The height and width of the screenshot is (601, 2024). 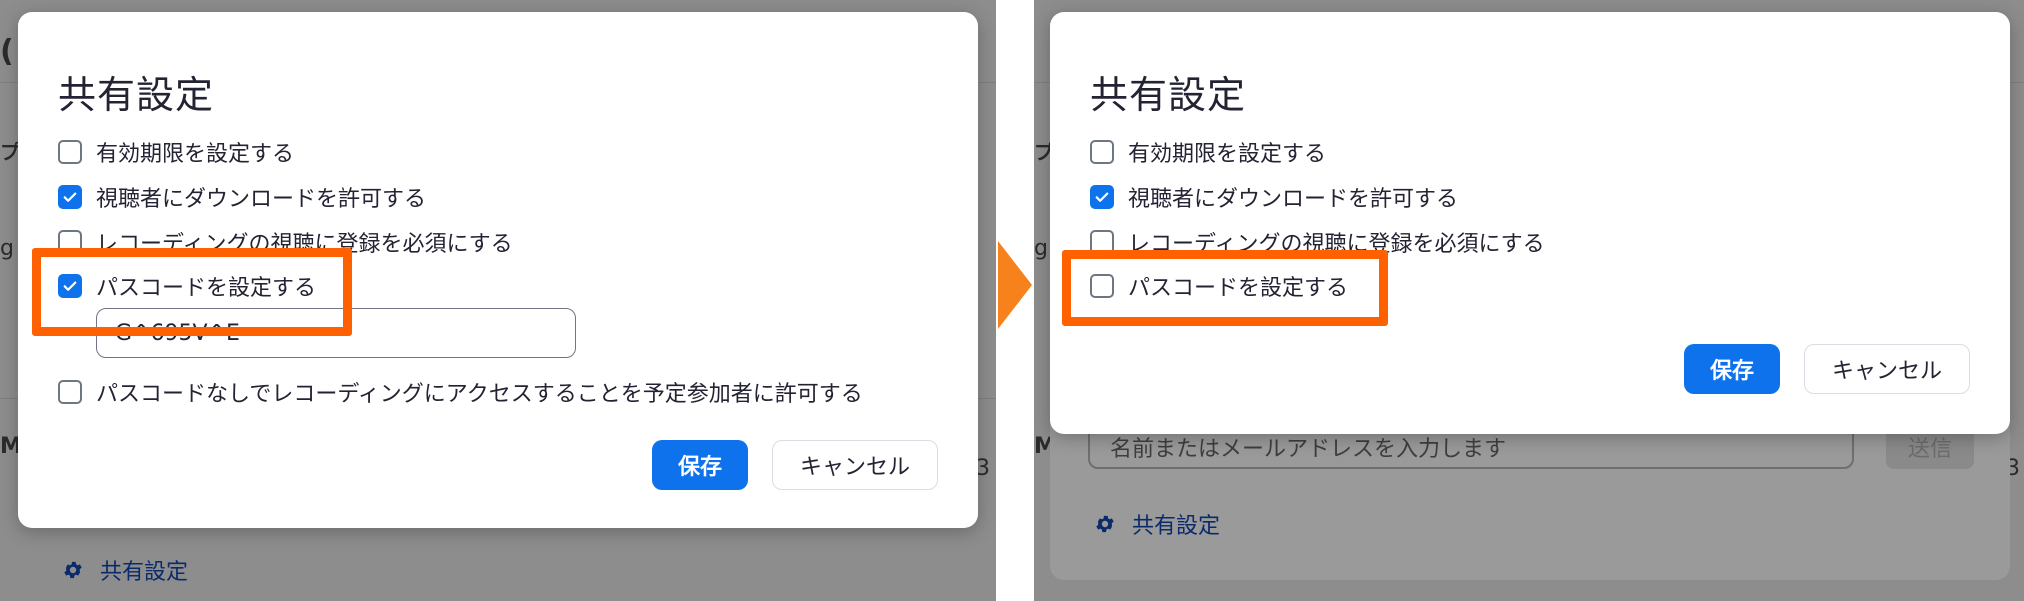 What do you see at coordinates (1015, 285) in the screenshot?
I see `arrow-right-icon` at bounding box center [1015, 285].